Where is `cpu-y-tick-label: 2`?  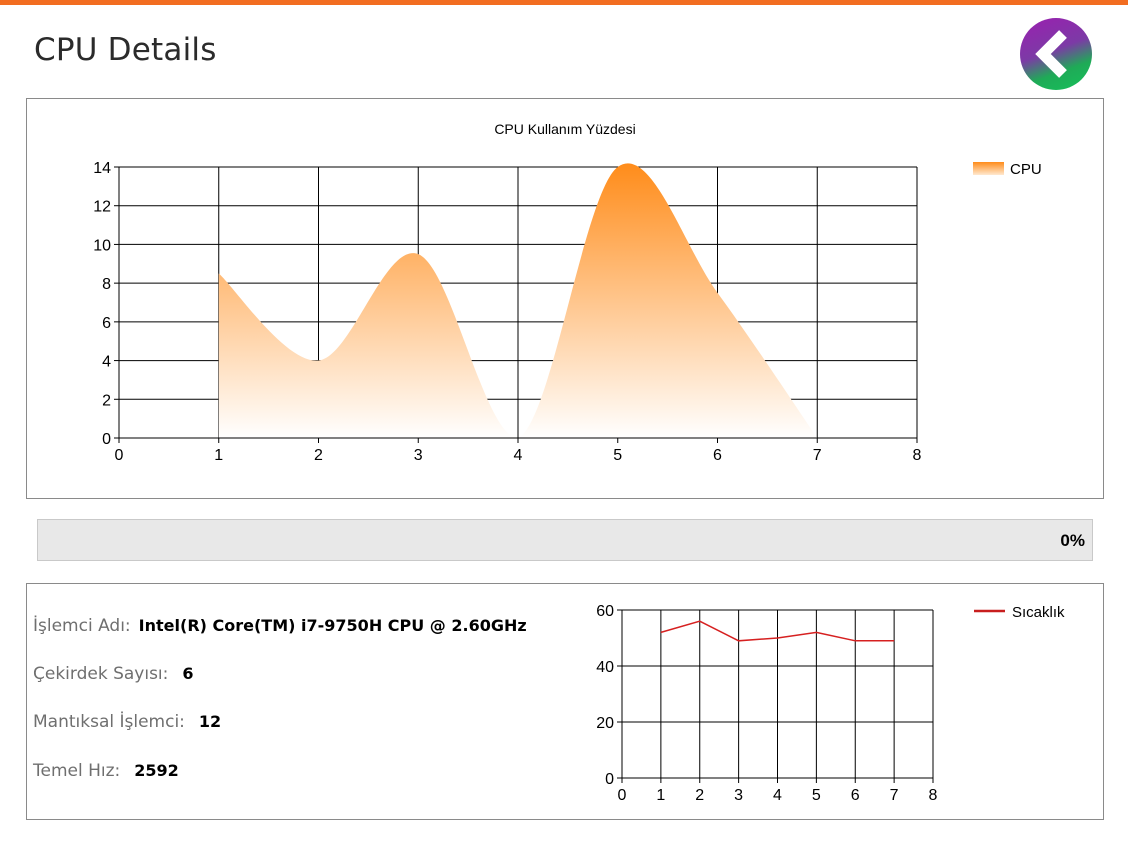 cpu-y-tick-label: 2 is located at coordinates (106, 400).